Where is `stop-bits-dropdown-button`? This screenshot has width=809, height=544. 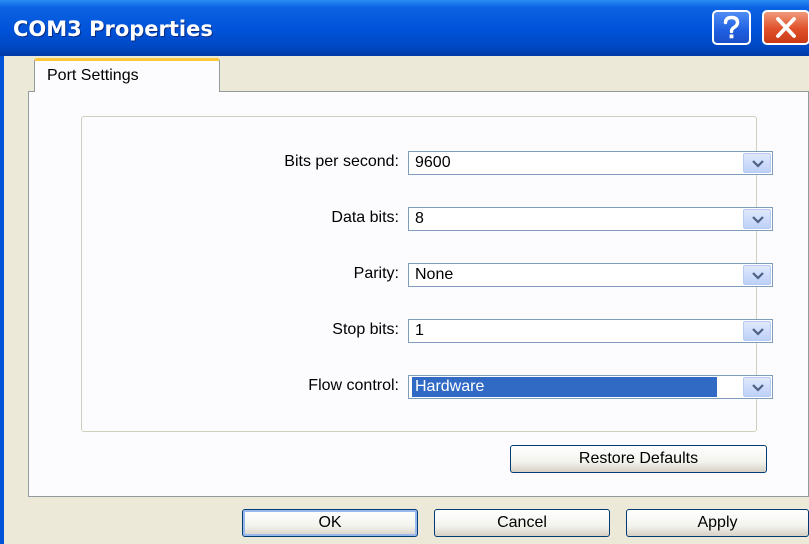
stop-bits-dropdown-button is located at coordinates (757, 331).